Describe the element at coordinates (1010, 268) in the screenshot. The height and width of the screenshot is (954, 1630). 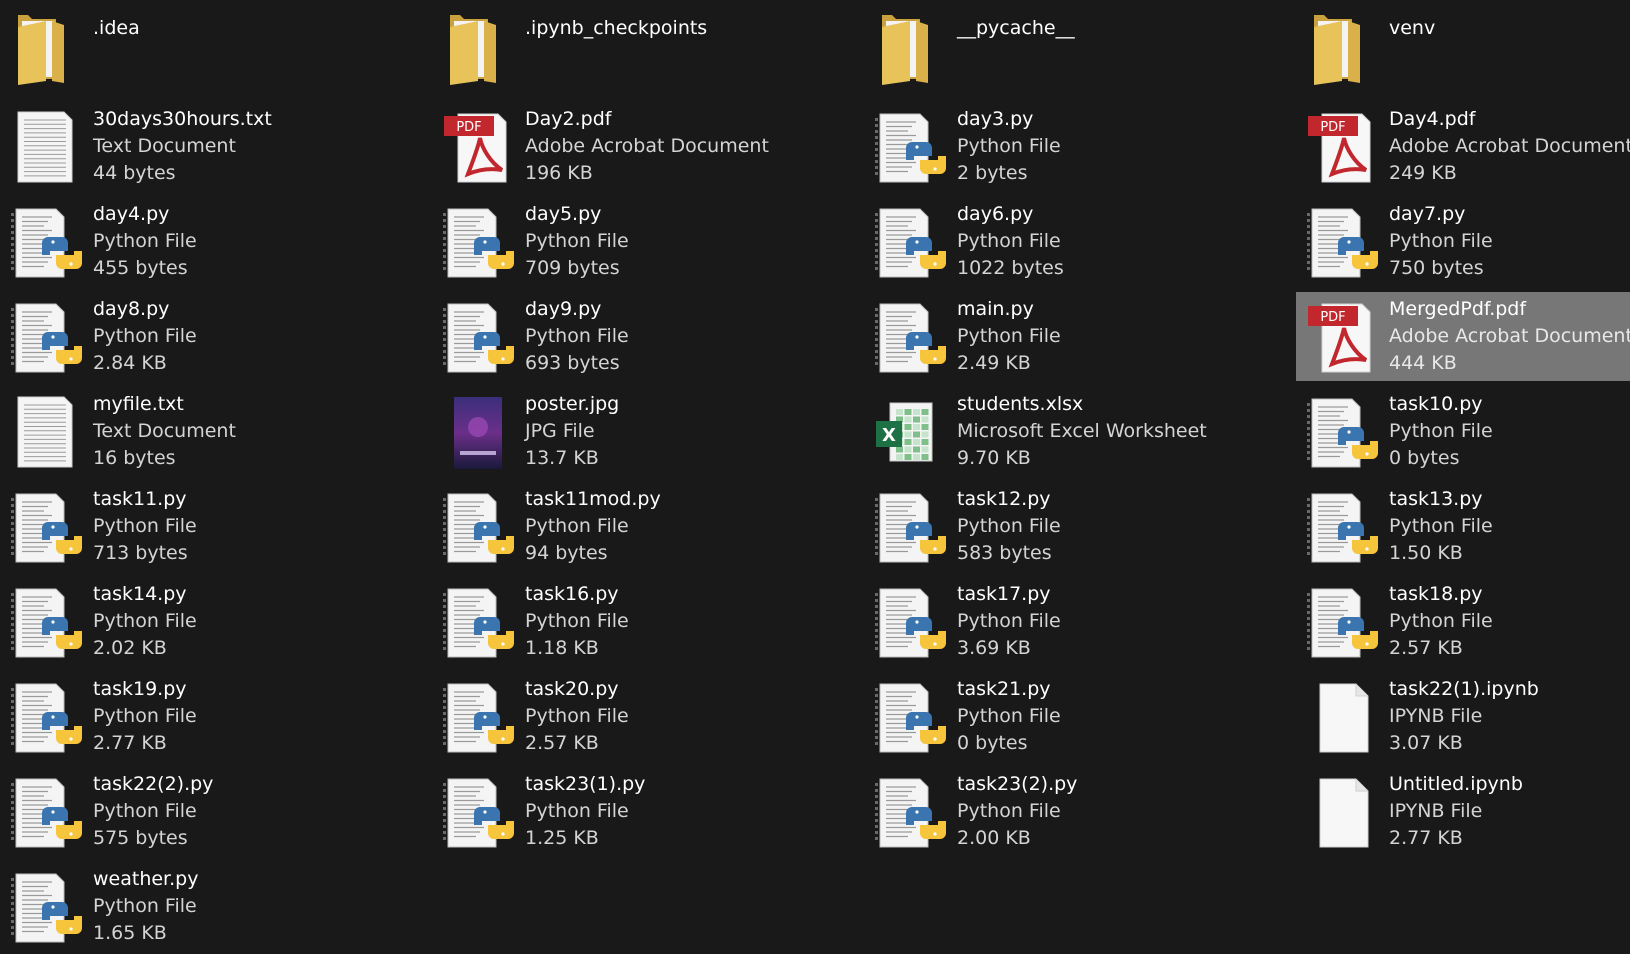
I see `file-size: 1022 bytes` at that location.